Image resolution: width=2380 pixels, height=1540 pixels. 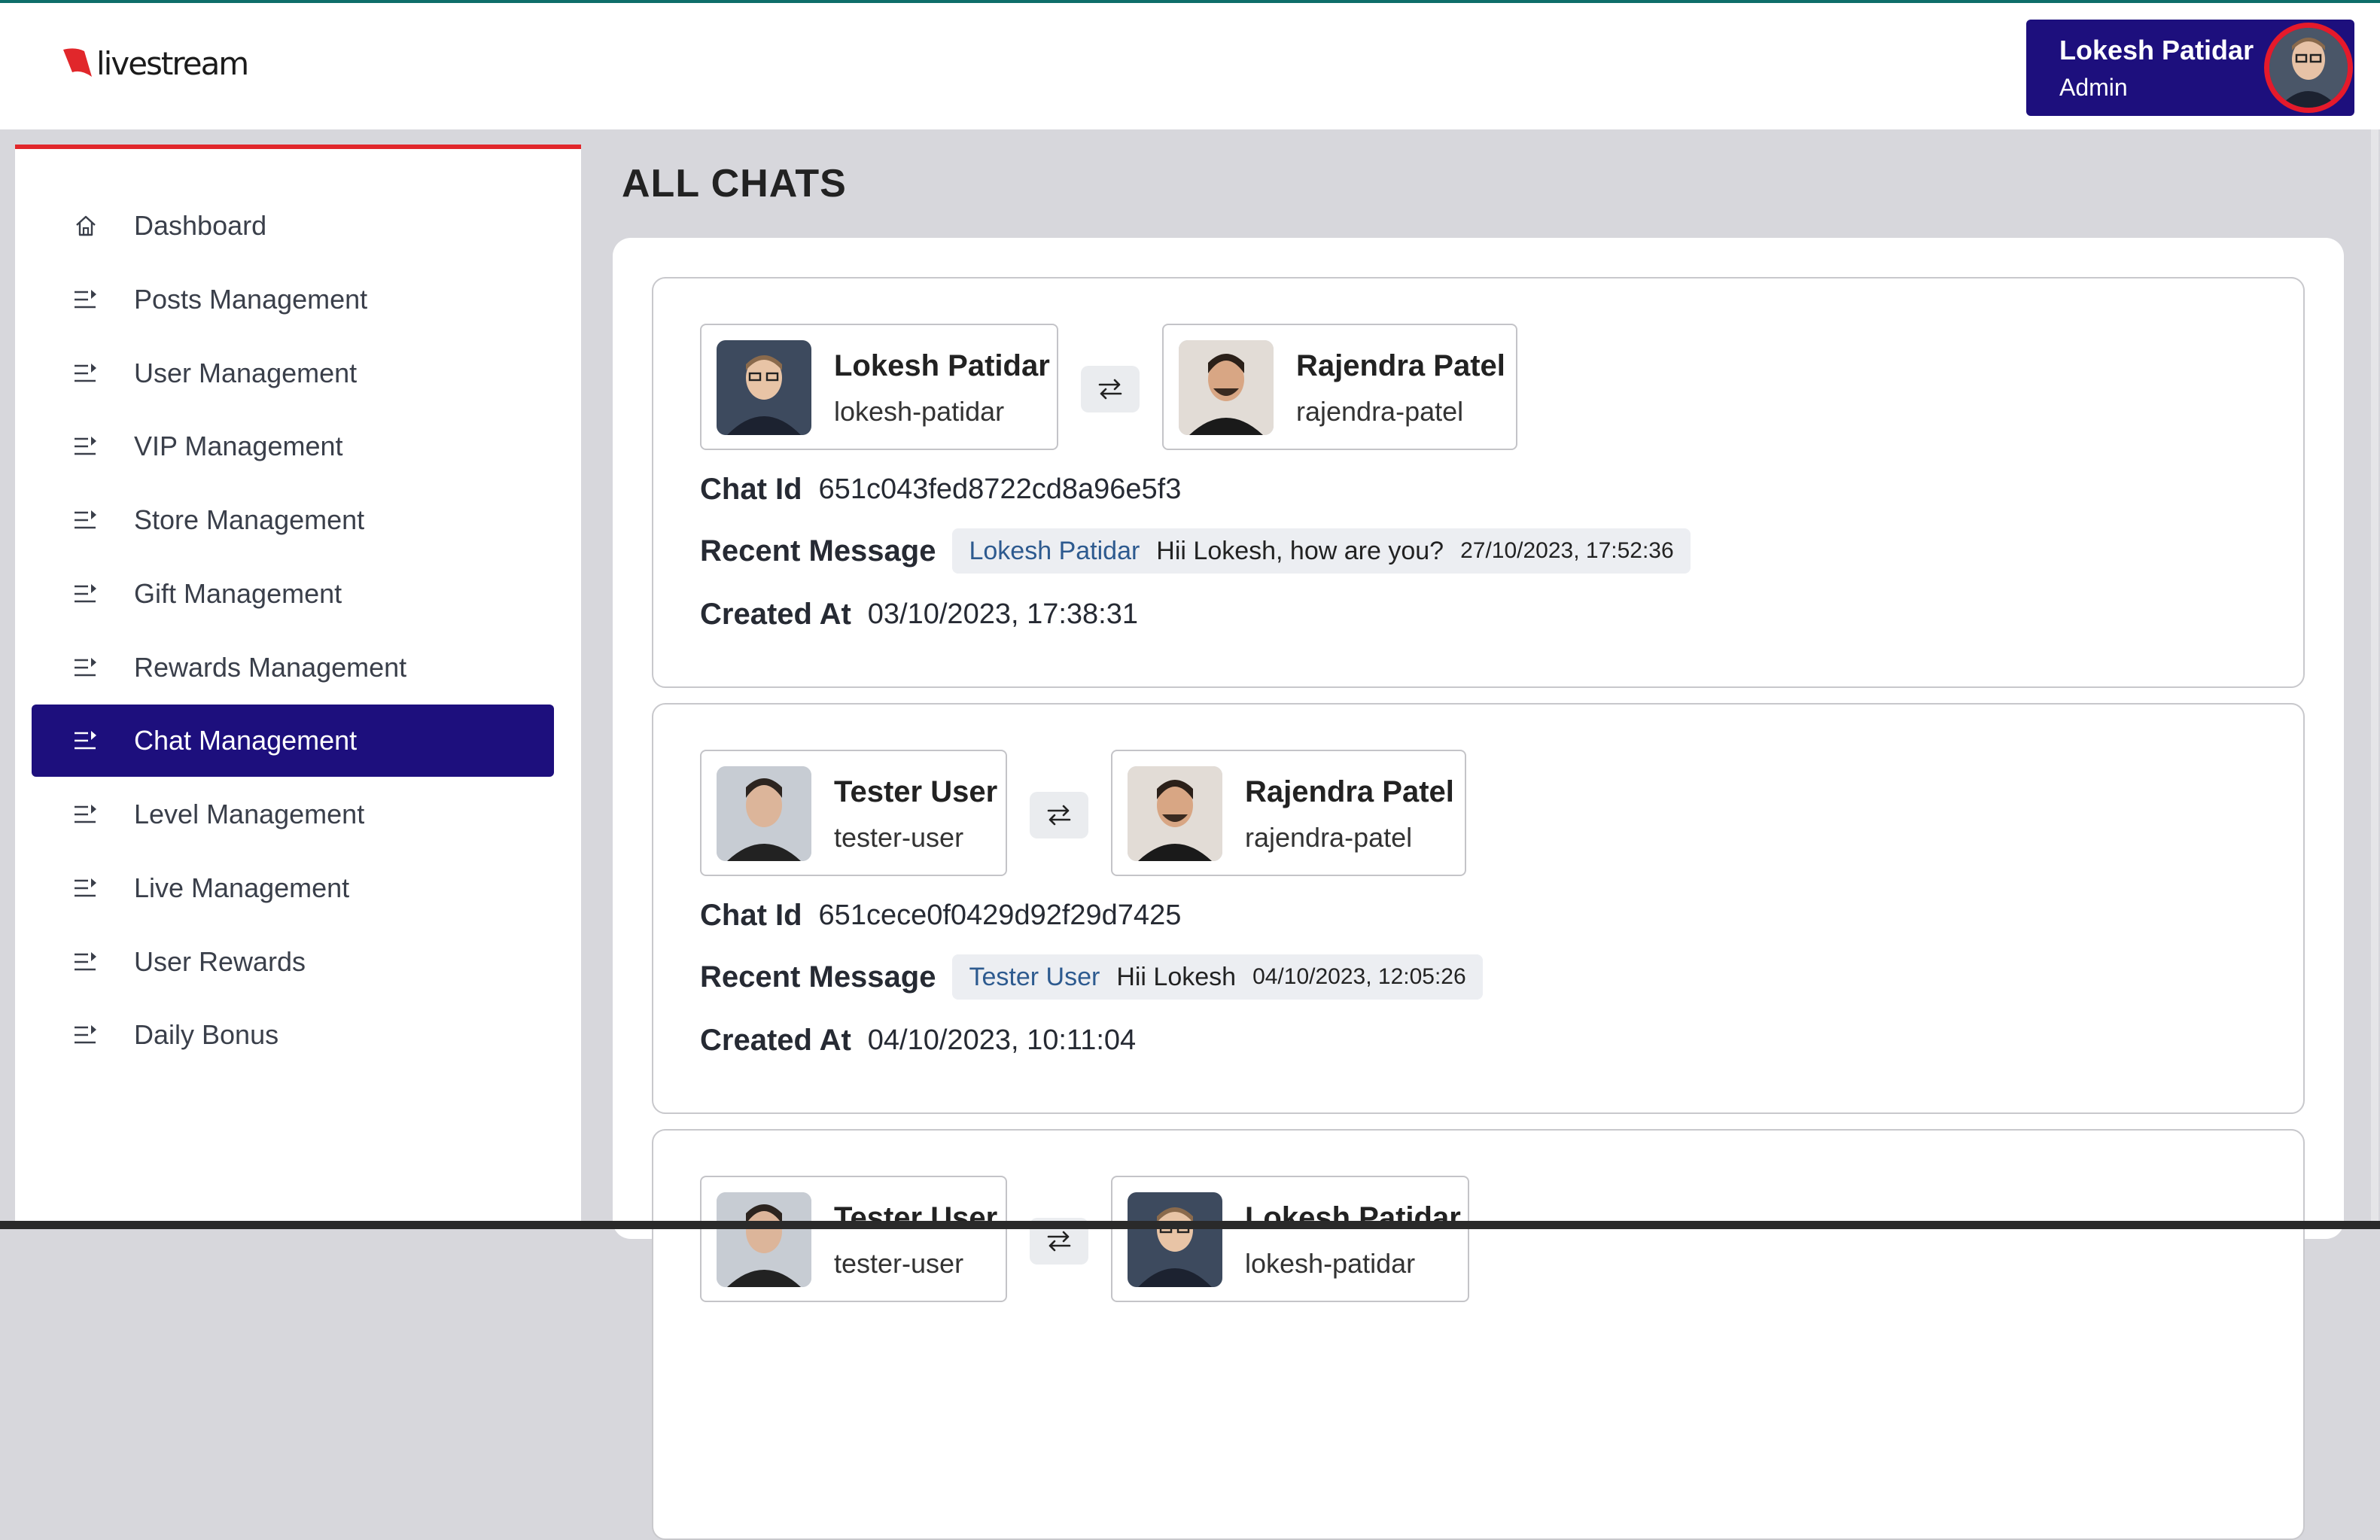 I want to click on sidebar-item-label: Rewards Management, so click(x=270, y=667).